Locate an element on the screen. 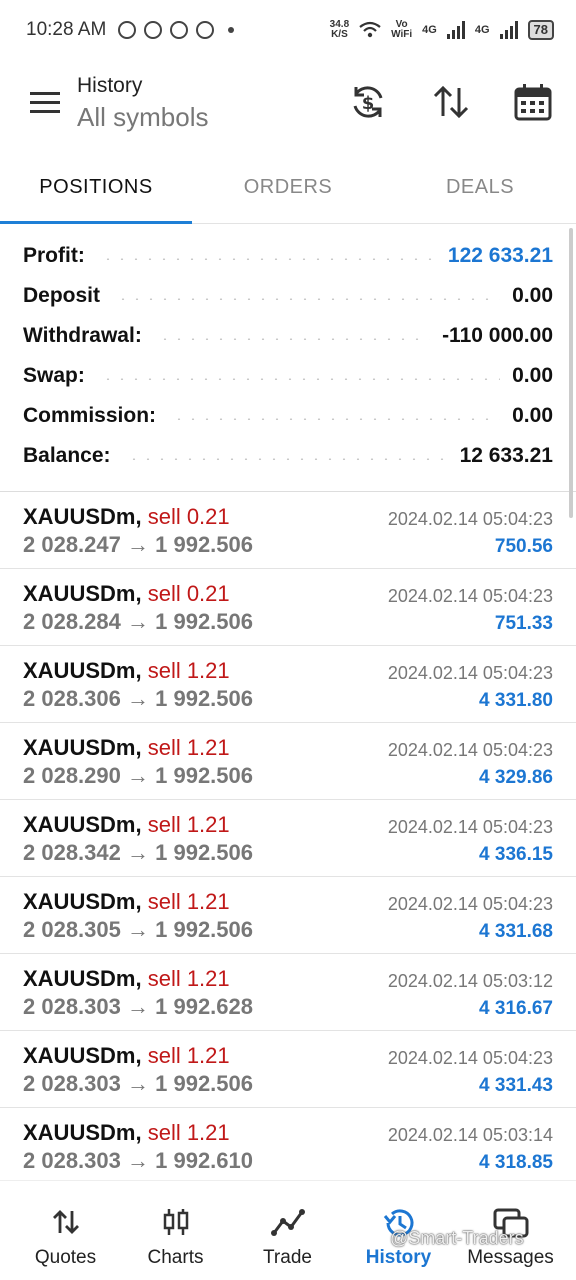 Image resolution: width=576 pixels, height=1280 pixels. sim1-label: 4G is located at coordinates (429, 30).